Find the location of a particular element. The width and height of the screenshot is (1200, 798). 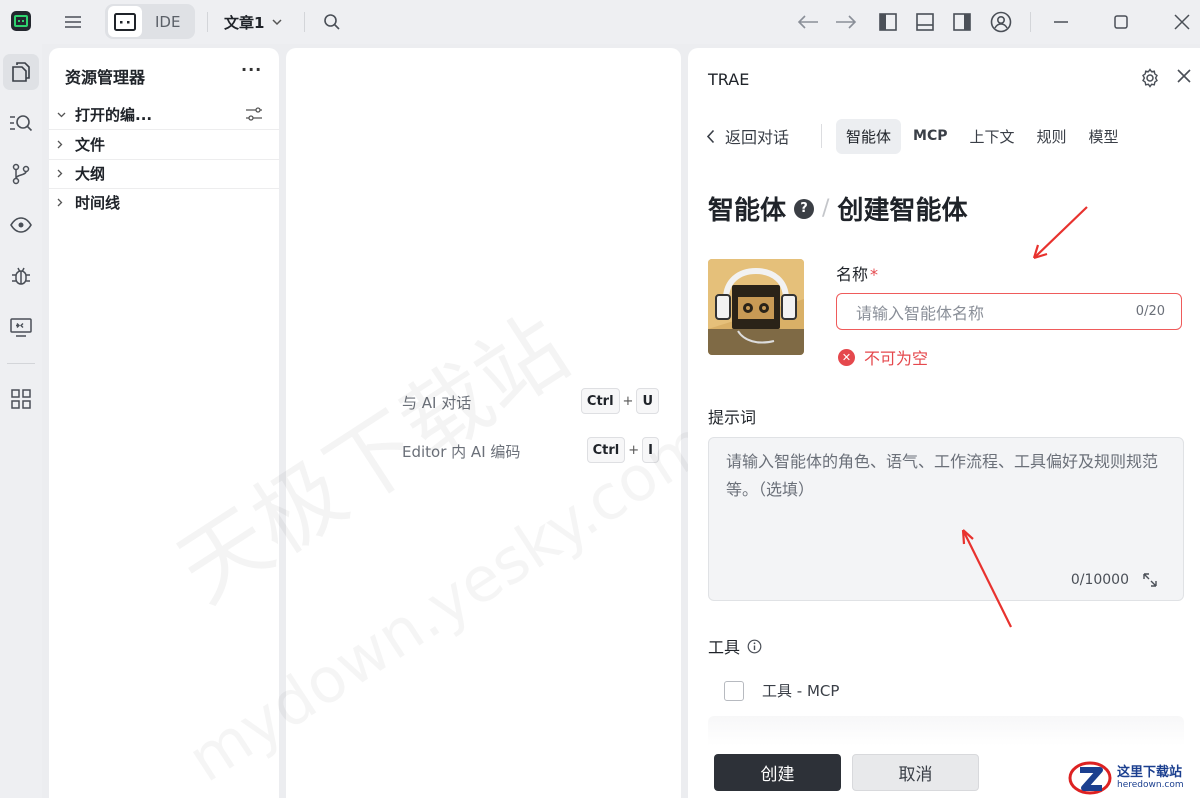

logo-subtitle: heredown.com is located at coordinates (1150, 784).